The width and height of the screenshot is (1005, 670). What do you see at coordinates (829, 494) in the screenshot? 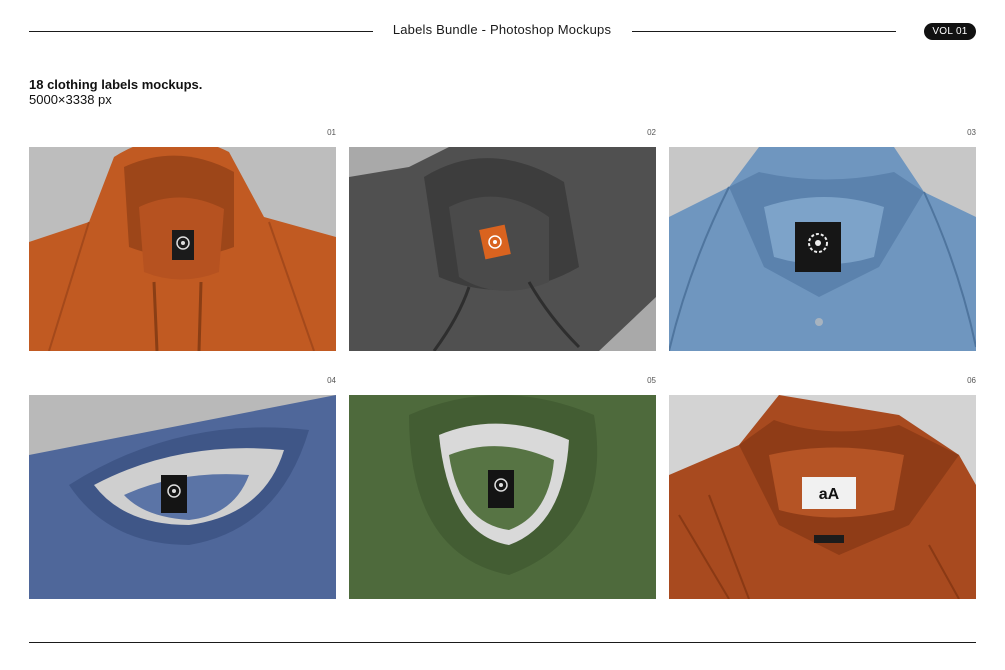
I see `label-text: aA` at bounding box center [829, 494].